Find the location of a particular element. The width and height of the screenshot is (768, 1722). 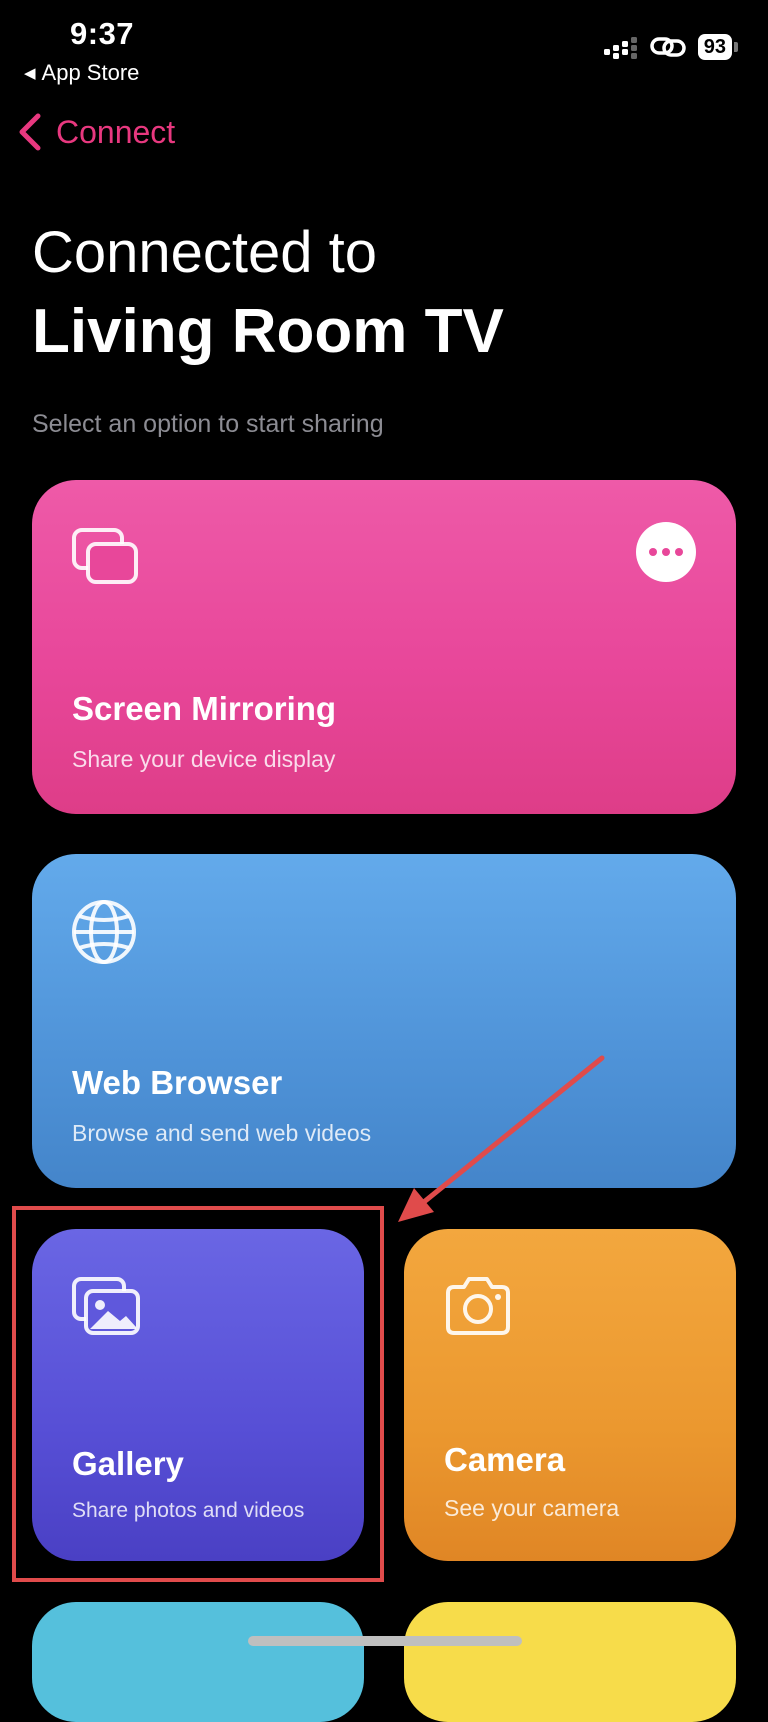

card-subtitle: See your camera is located at coordinates (532, 1508).